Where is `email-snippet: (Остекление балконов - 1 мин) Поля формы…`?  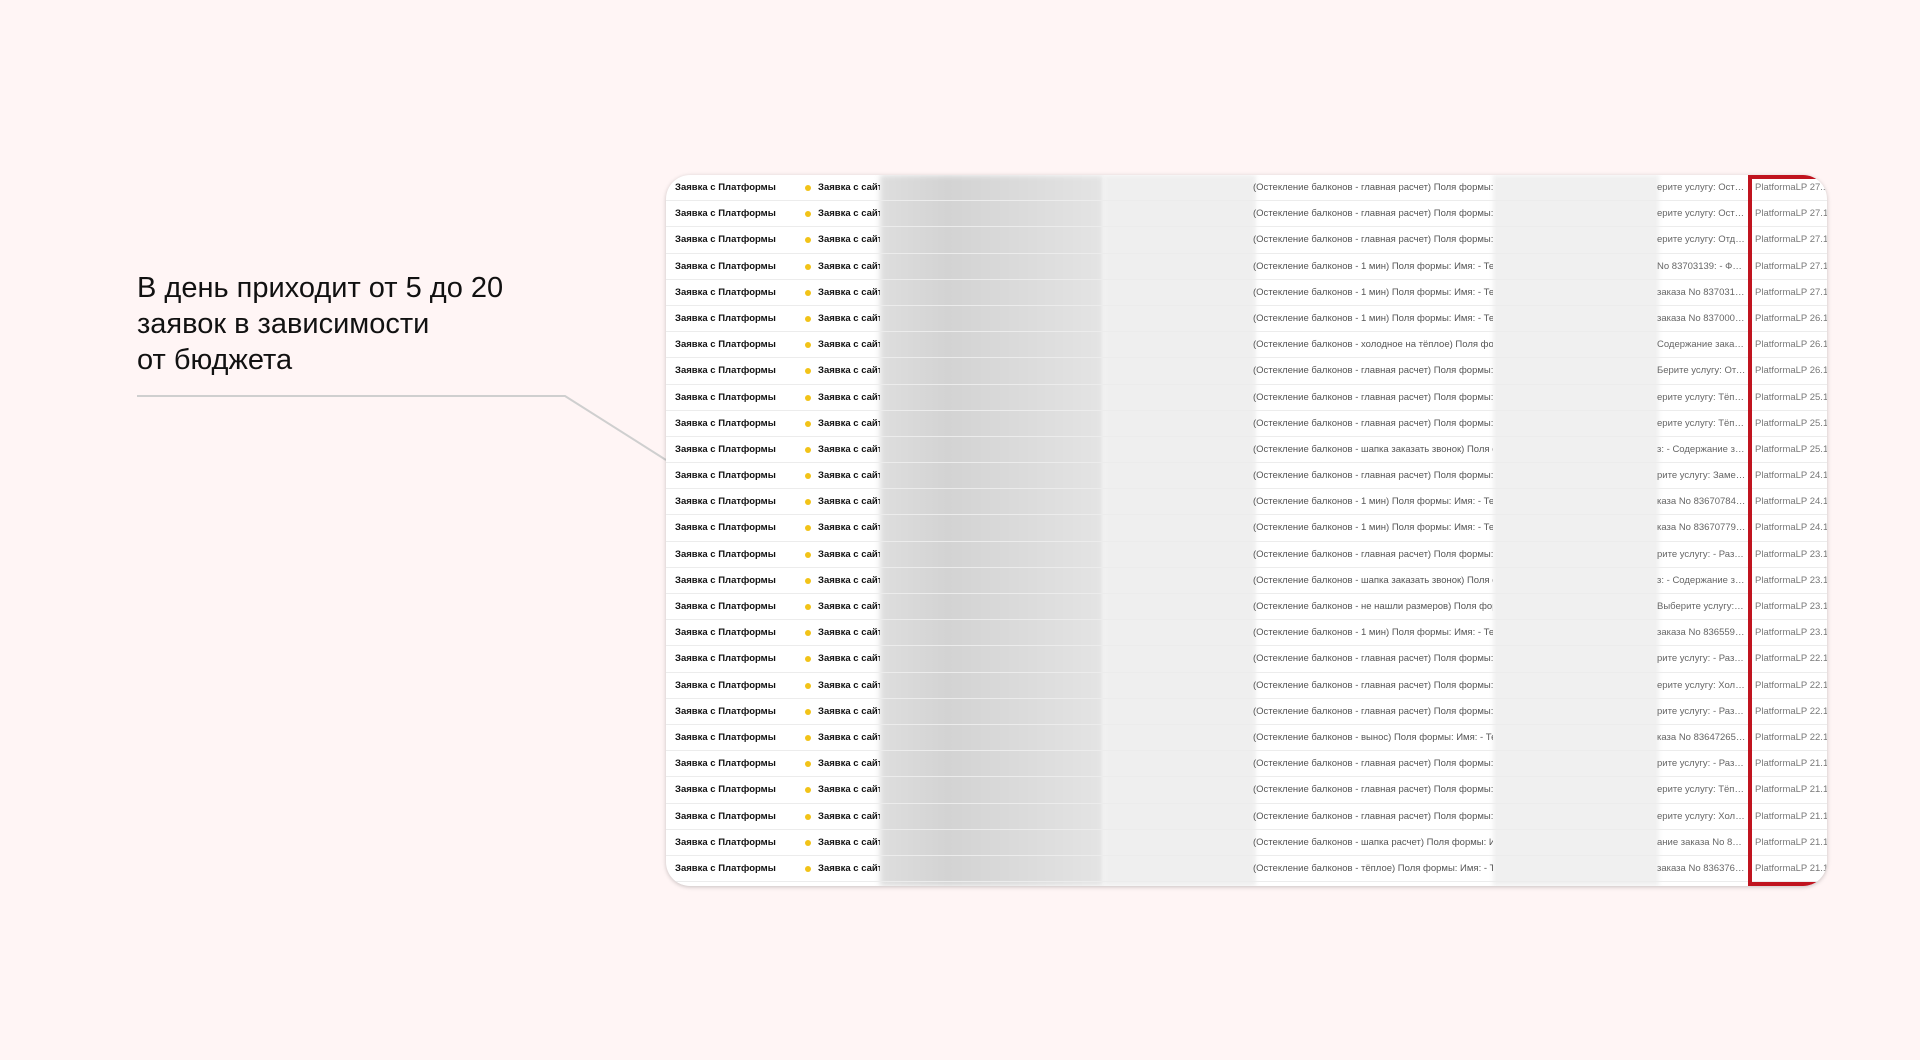 email-snippet: (Остекление балконов - 1 мин) Поля формы… is located at coordinates (1373, 633).